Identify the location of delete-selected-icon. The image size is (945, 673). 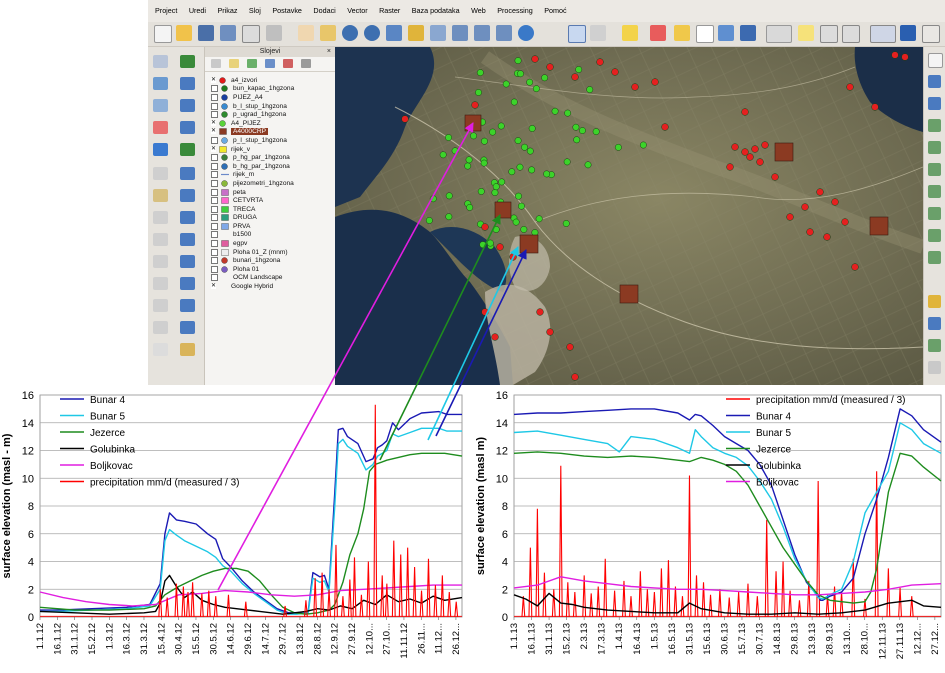
(160, 127).